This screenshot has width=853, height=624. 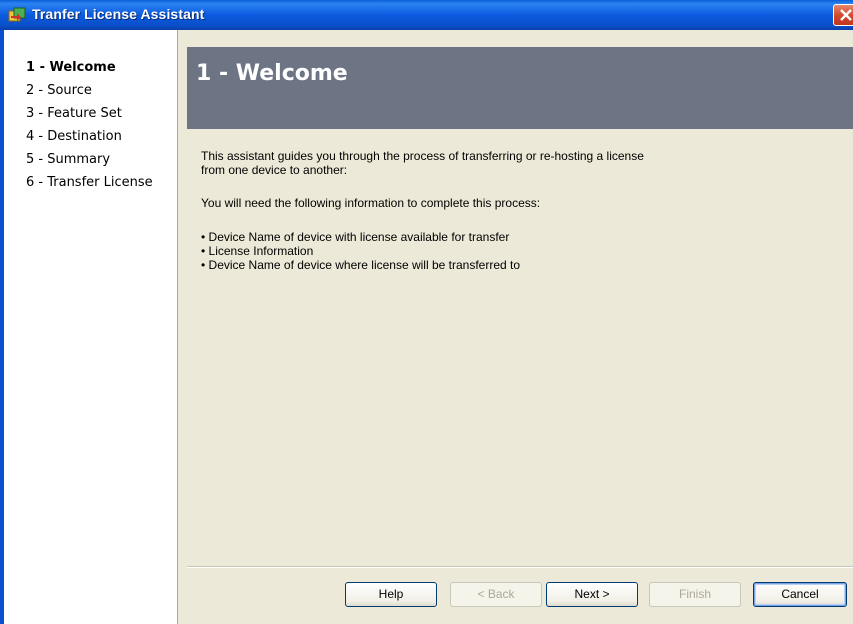 I want to click on page-header: 1 - Welcome, so click(x=520, y=88).